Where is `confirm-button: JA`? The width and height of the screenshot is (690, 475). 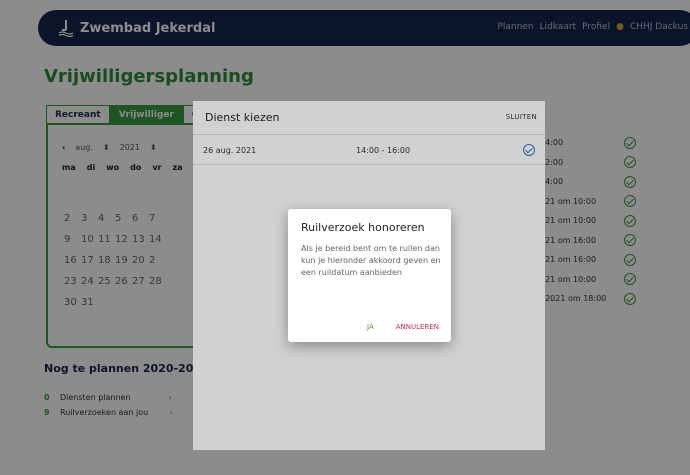 confirm-button: JA is located at coordinates (370, 327).